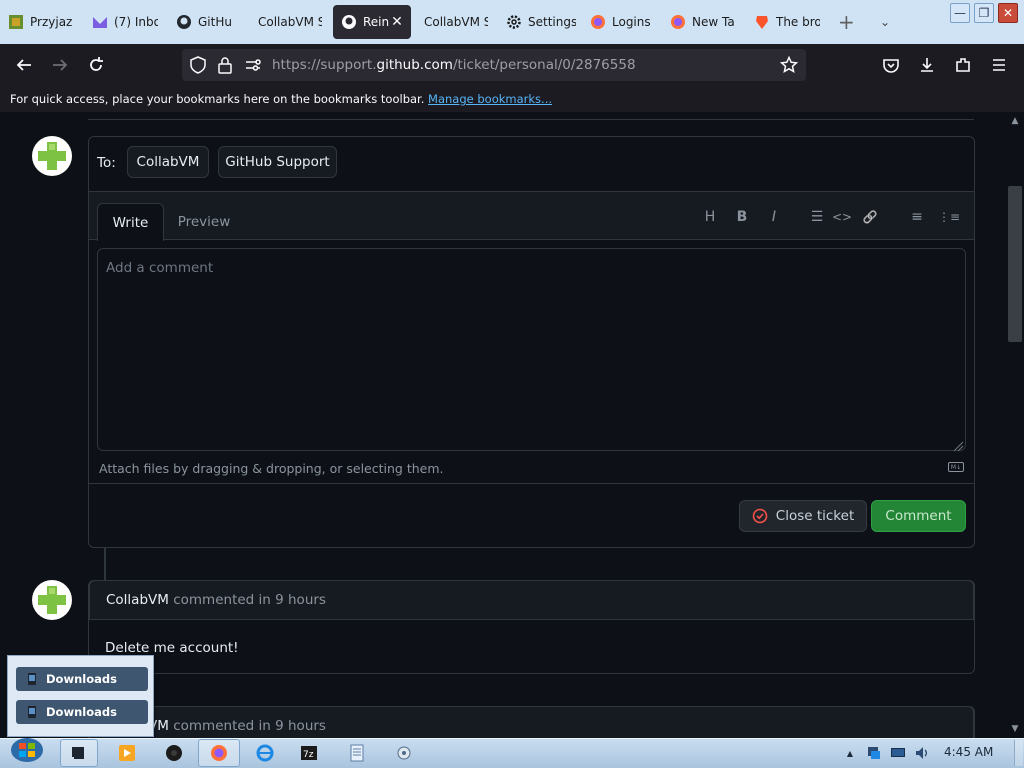 This screenshot has height=768, width=1024. I want to click on ordered-list-icon: ⋮≡, so click(949, 217).